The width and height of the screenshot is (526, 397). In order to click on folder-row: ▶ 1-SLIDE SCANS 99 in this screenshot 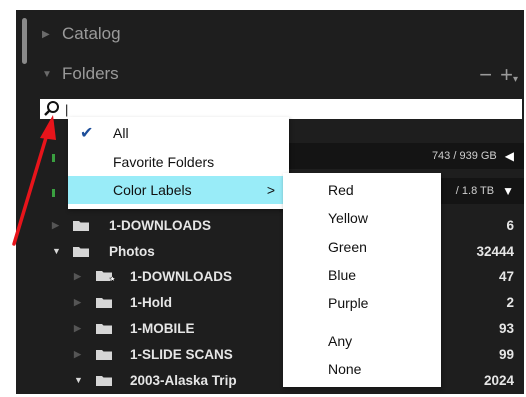, I will do `click(270, 354)`.